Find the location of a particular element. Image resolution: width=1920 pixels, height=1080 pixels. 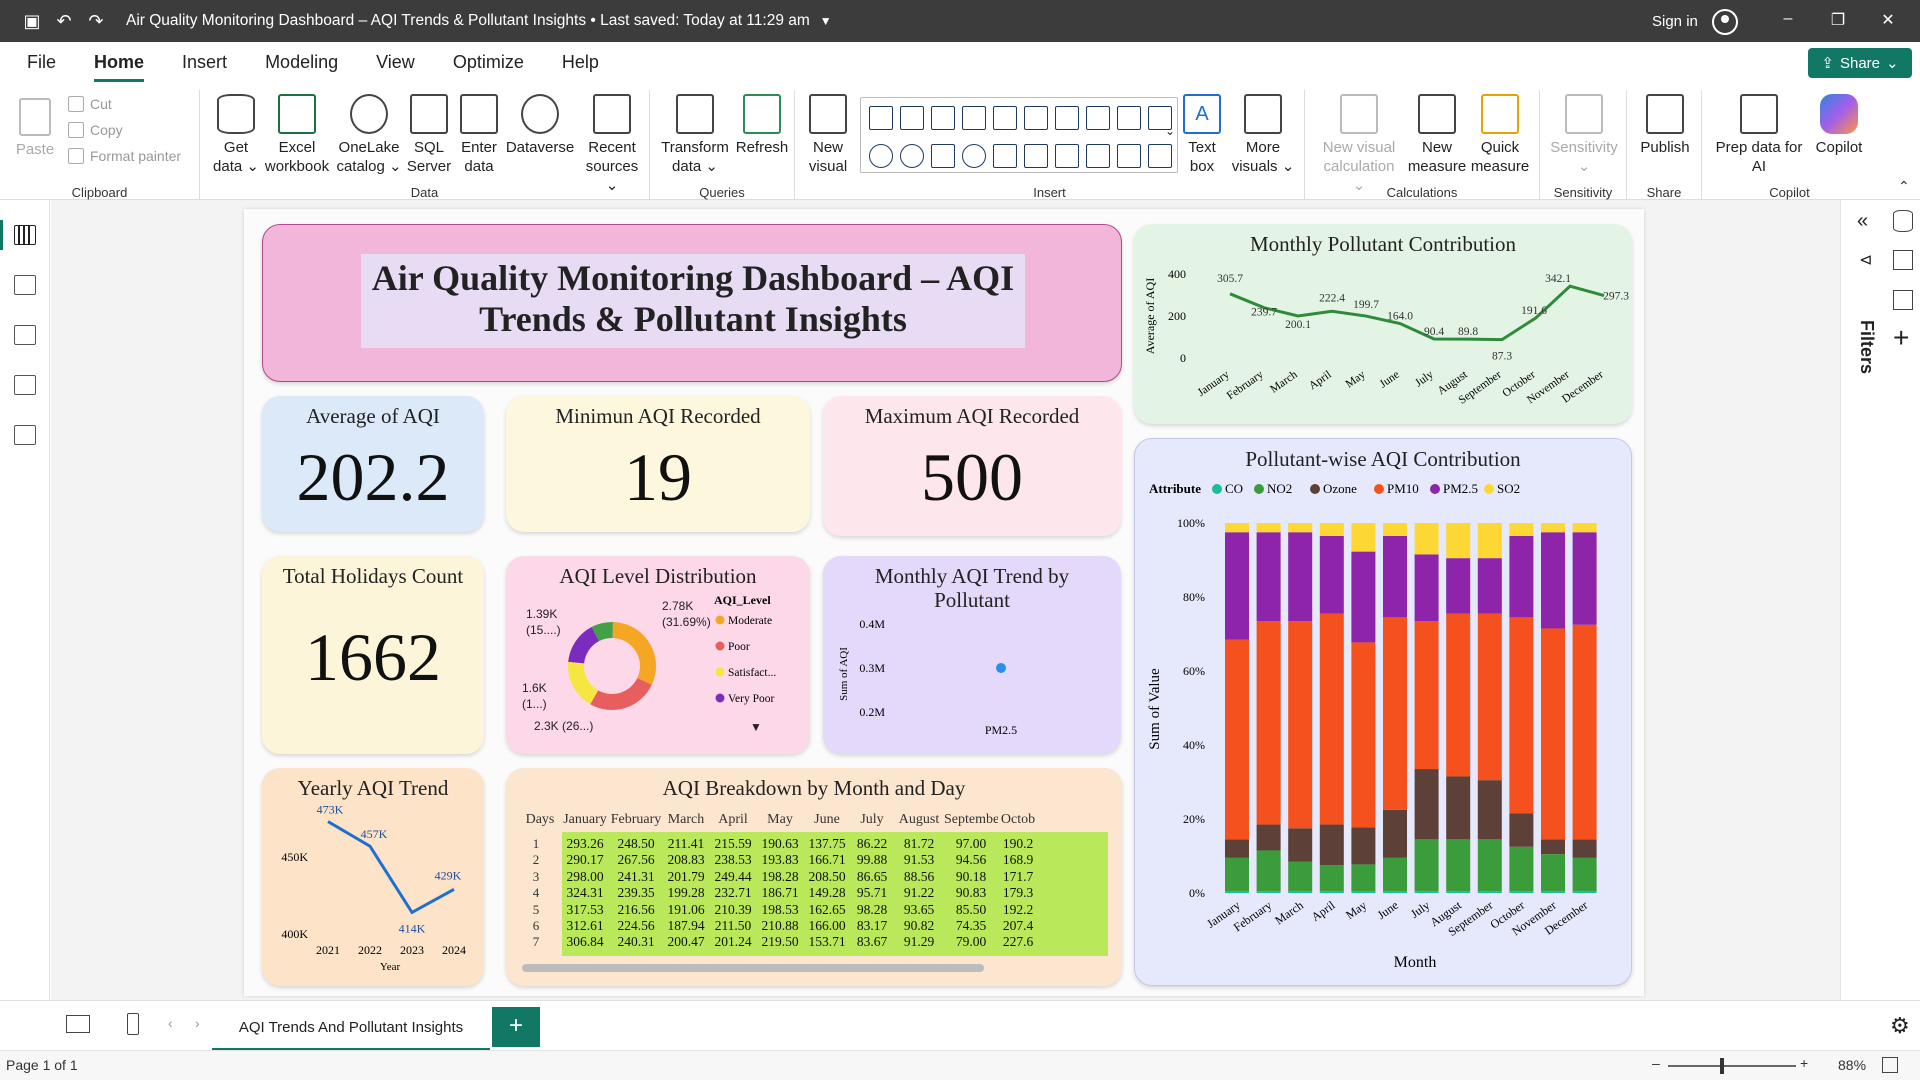

redo-icon: ↷ is located at coordinates (96, 21).